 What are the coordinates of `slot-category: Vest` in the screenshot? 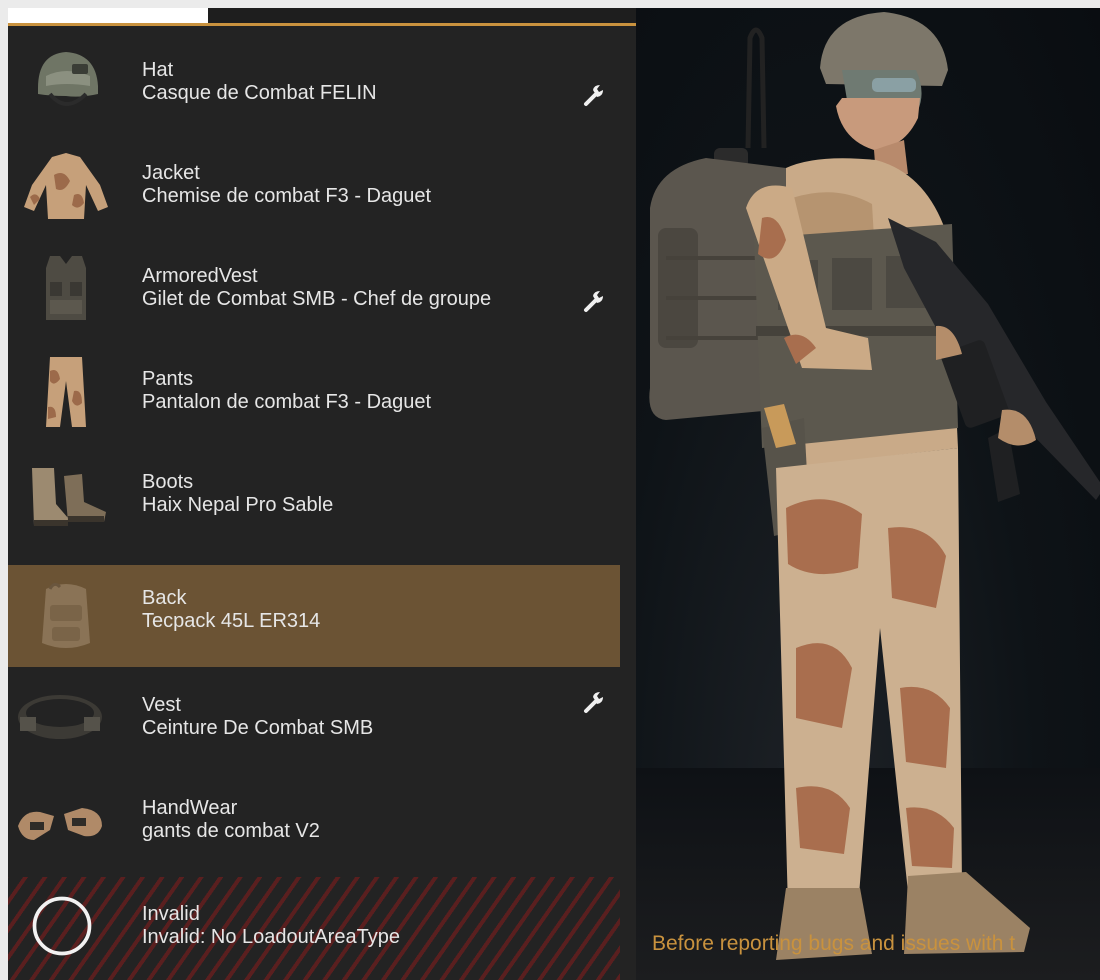 It's located at (161, 705).